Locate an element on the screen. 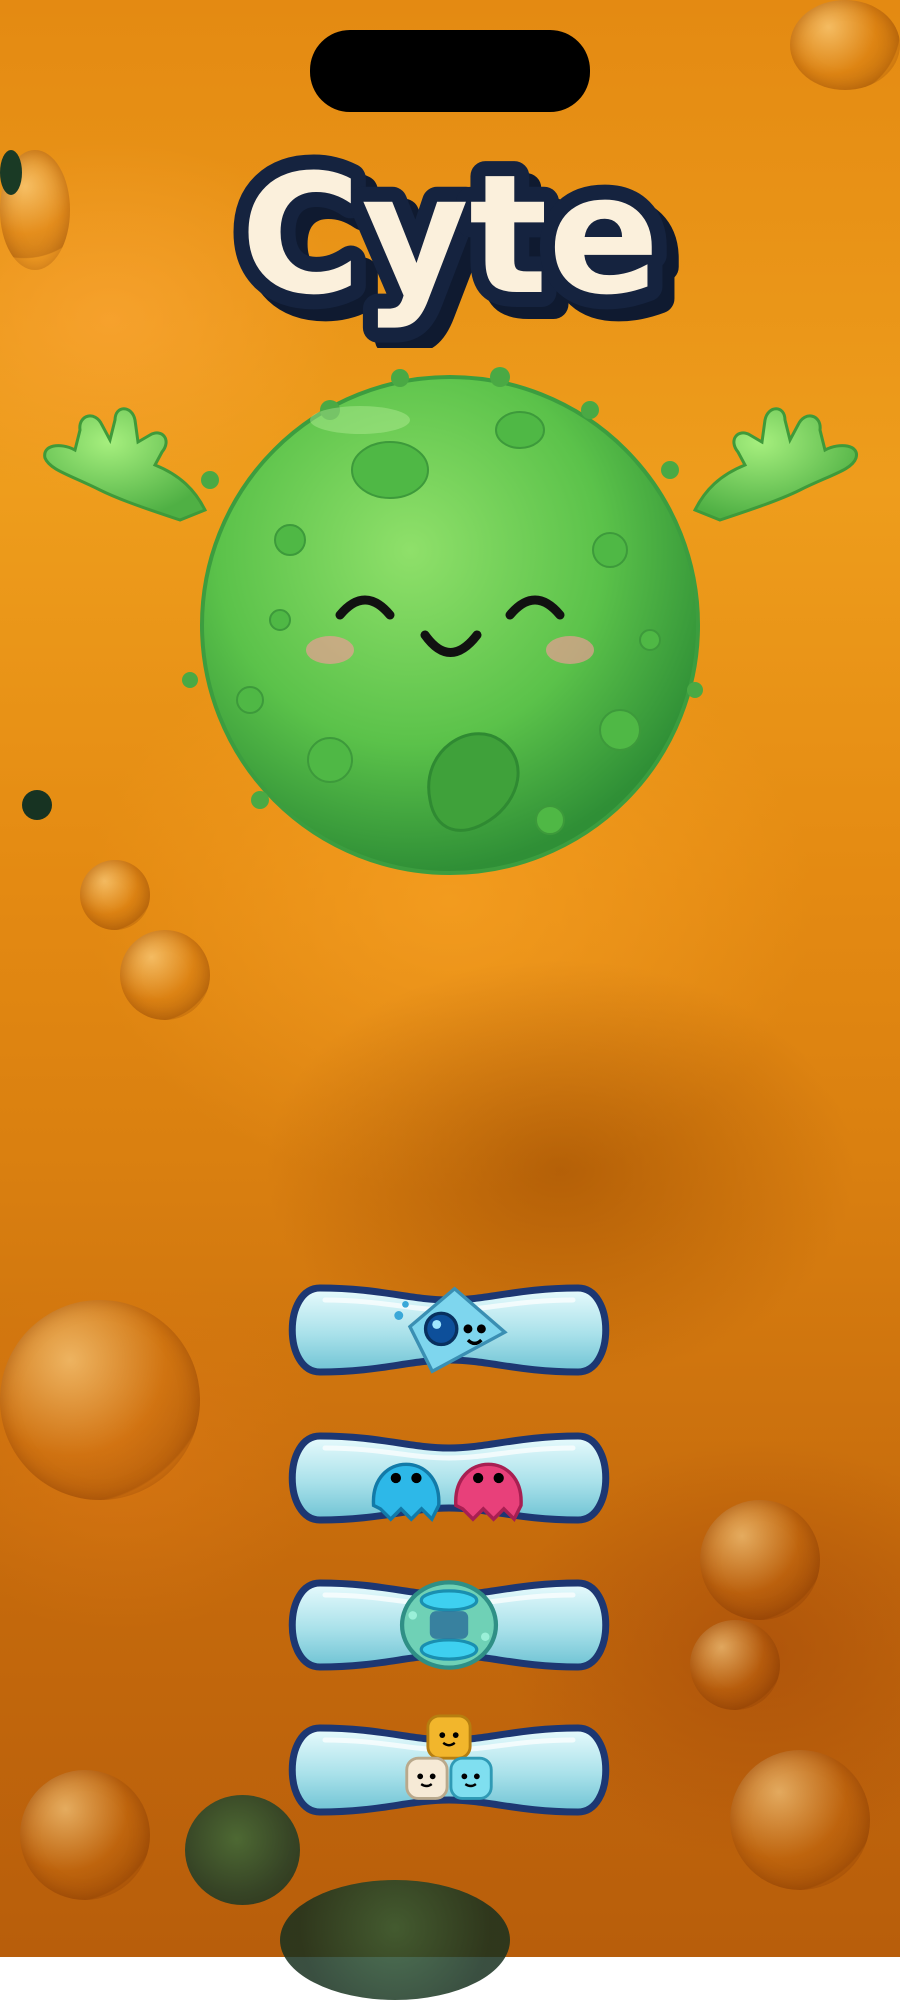 This screenshot has width=900, height=2000. right-cheek is located at coordinates (570, 650).